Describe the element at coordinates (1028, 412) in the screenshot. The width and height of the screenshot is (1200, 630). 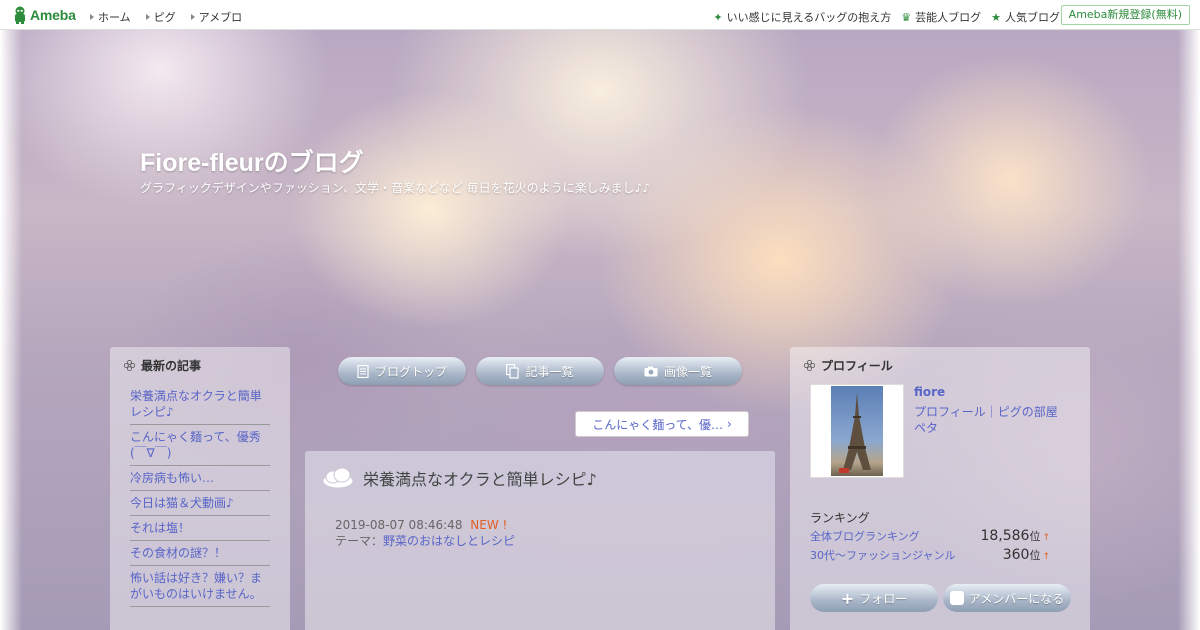
I see `pigg-room-link: ピグの部屋` at that location.